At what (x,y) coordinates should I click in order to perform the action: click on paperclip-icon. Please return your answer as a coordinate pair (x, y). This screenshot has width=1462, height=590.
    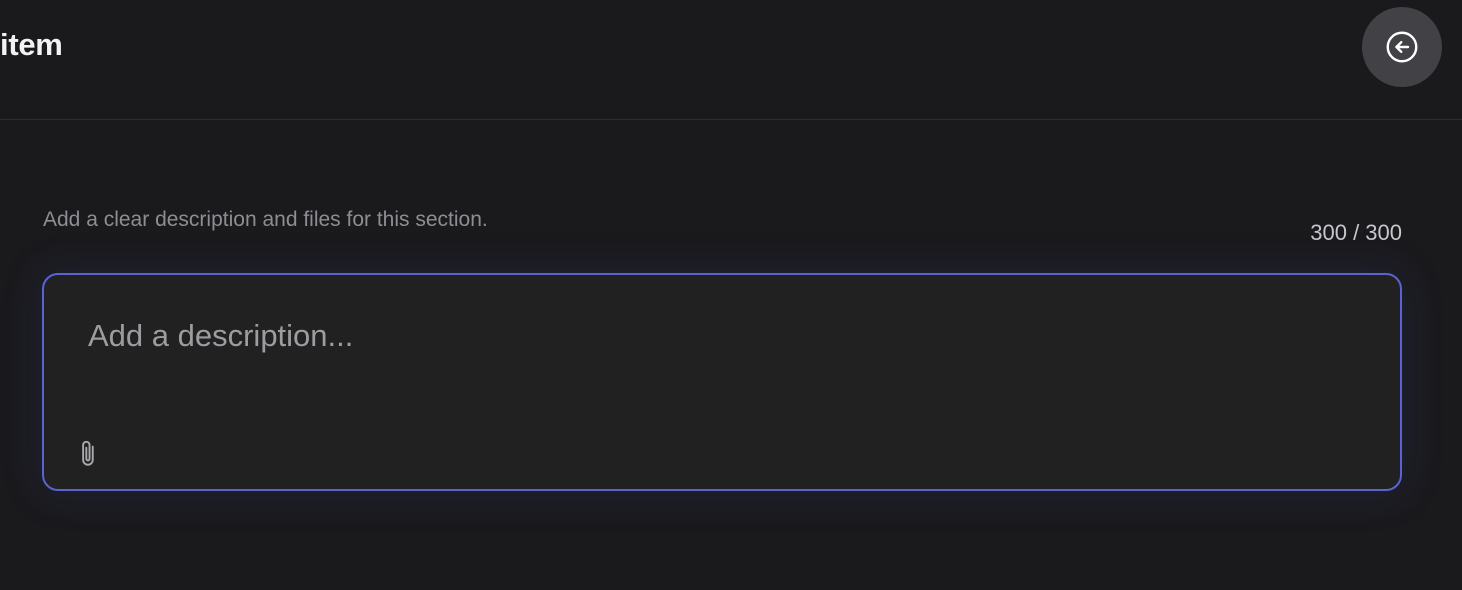
    Looking at the image, I should click on (89, 453).